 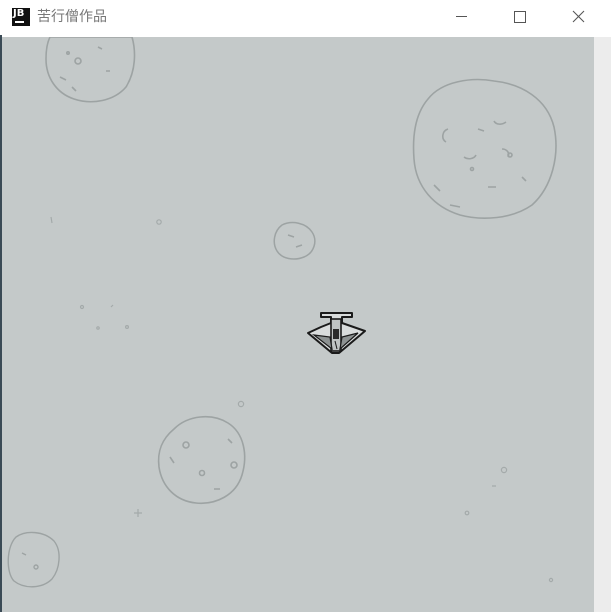 What do you see at coordinates (201, 460) in the screenshot?
I see `asteroid-medium` at bounding box center [201, 460].